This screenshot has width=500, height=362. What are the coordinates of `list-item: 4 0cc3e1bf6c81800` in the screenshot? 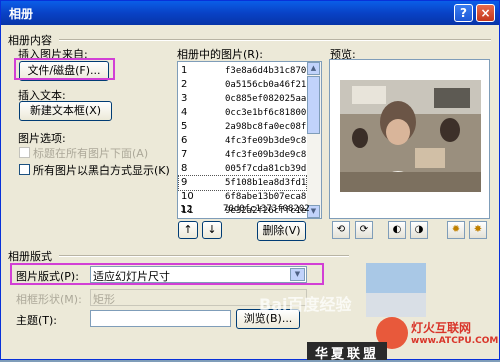 It's located at (242, 113).